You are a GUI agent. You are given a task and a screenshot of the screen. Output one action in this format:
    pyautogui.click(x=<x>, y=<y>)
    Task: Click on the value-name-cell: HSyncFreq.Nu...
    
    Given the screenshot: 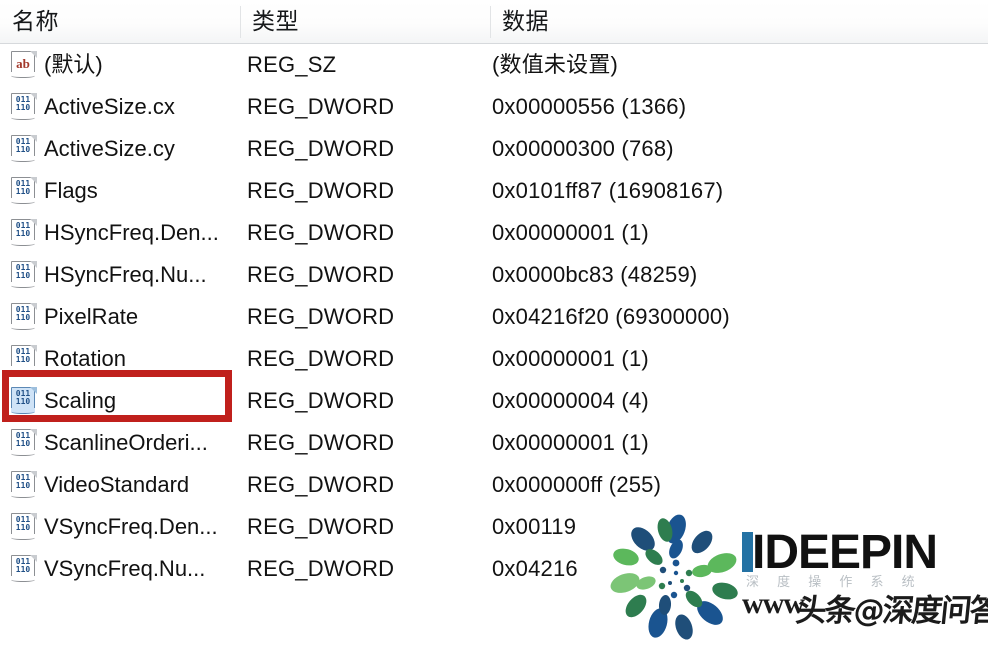 What is the action you would take?
    pyautogui.click(x=125, y=274)
    